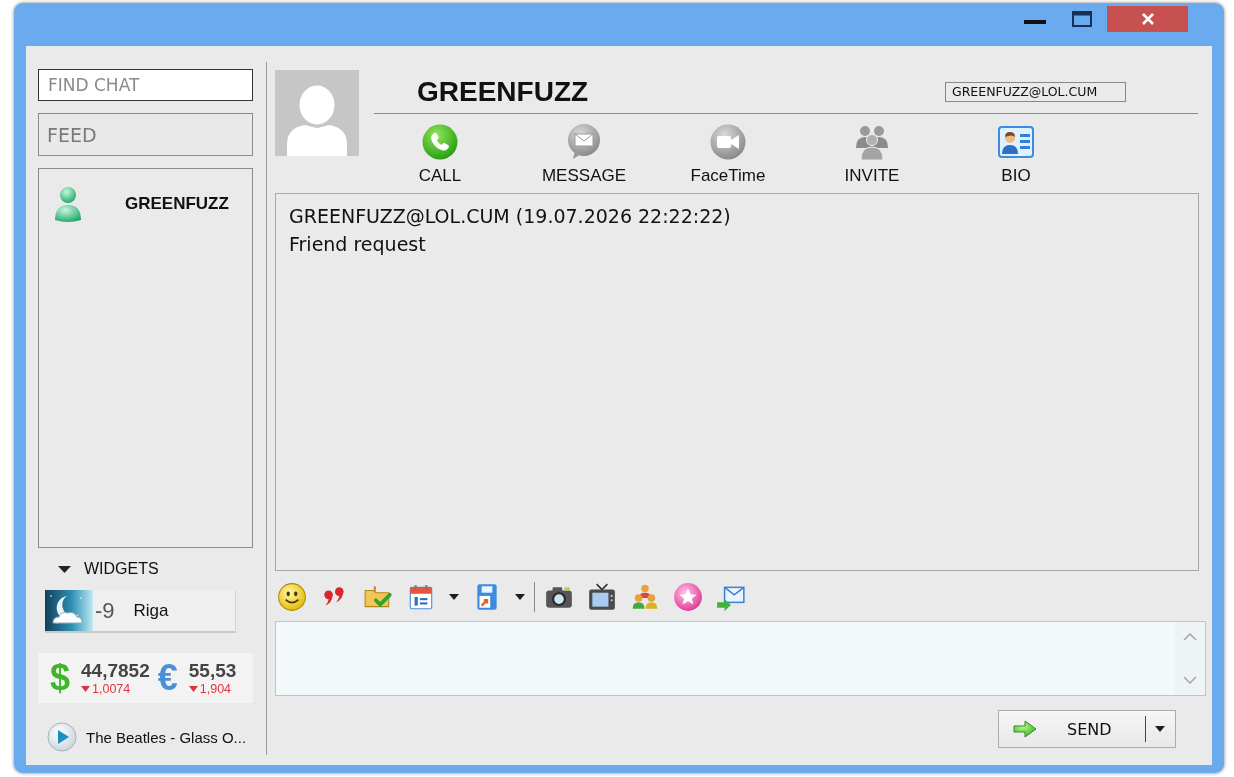  Describe the element at coordinates (98, 569) in the screenshot. I see `widgets-toggle: WIDGETS` at that location.